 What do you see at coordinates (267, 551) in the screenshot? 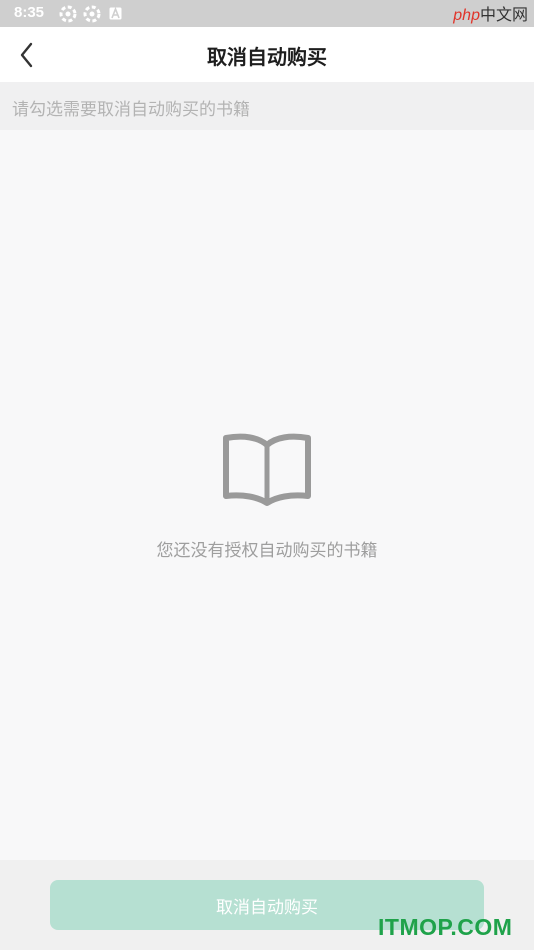
I see `empty-state-message: 您还没有授权自动购买的书籍` at bounding box center [267, 551].